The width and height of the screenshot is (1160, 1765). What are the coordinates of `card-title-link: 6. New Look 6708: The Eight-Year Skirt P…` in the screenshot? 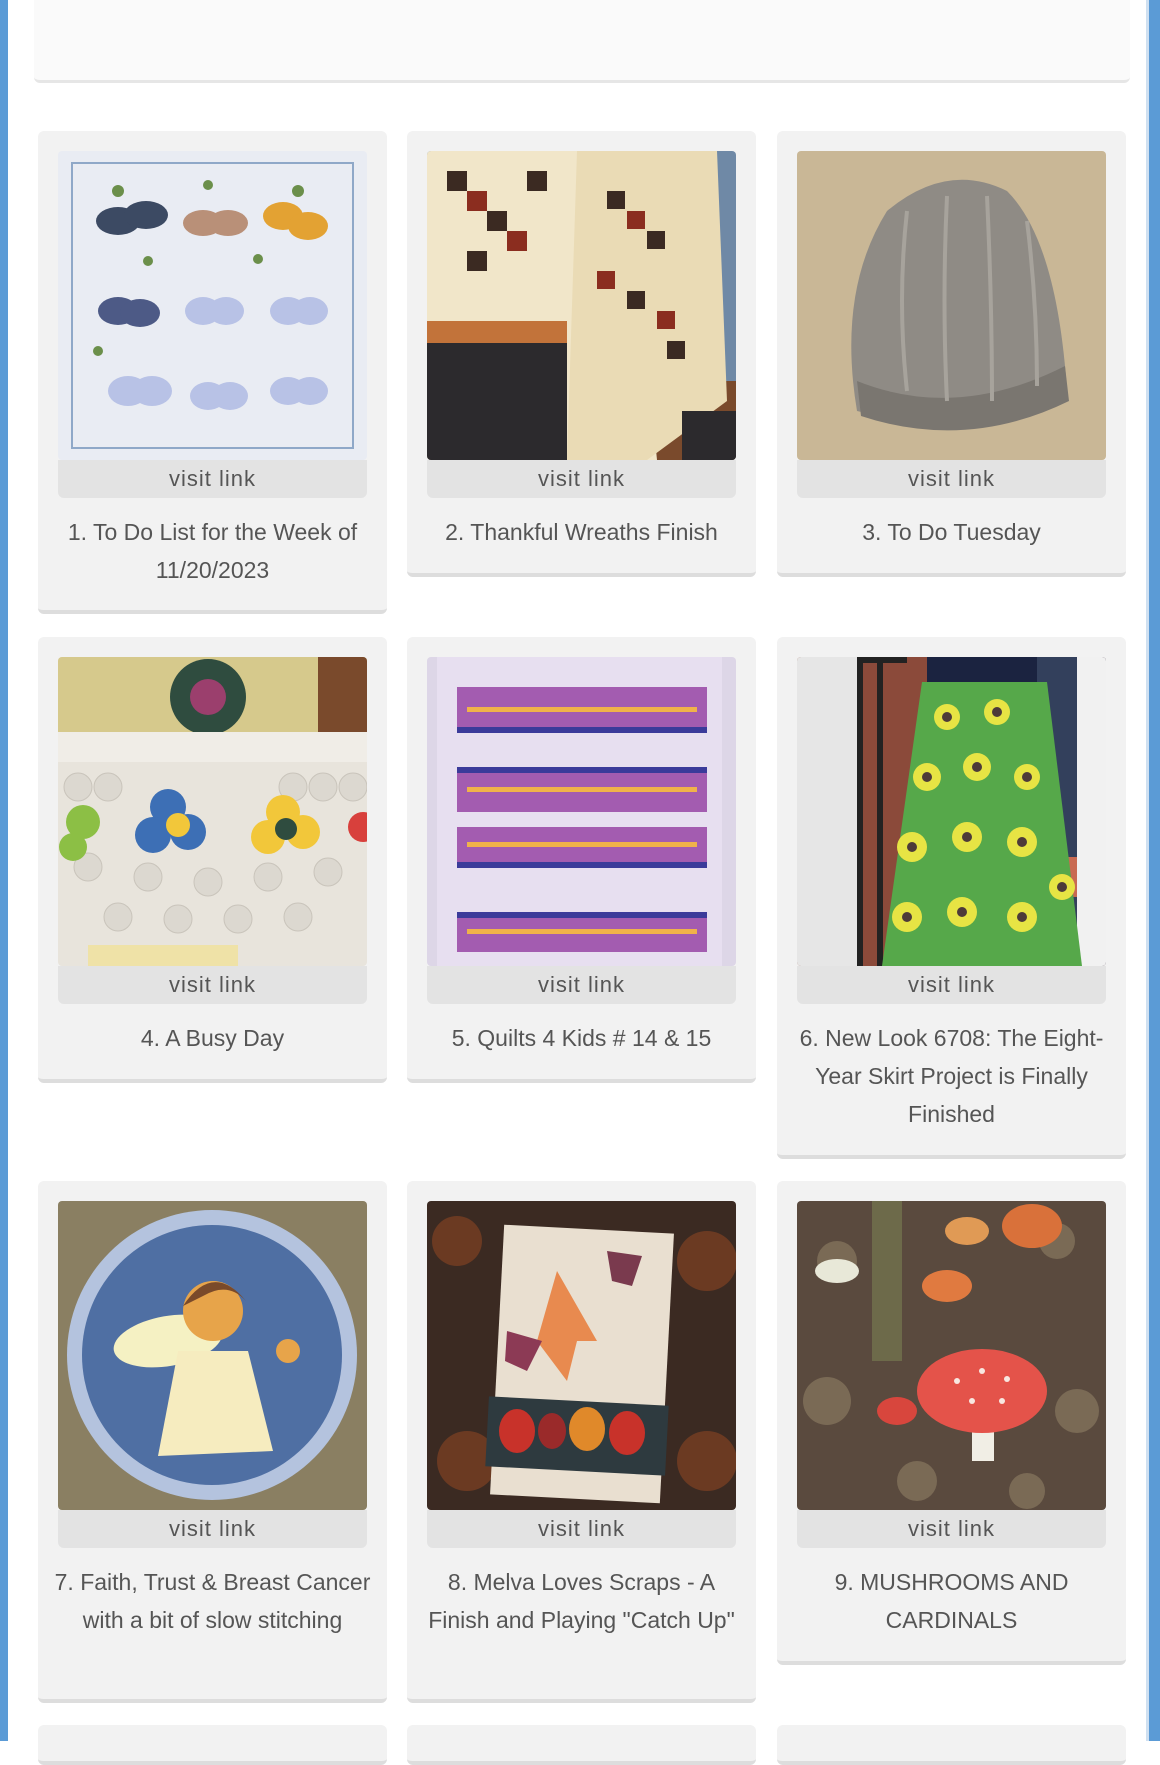 It's located at (951, 1076).